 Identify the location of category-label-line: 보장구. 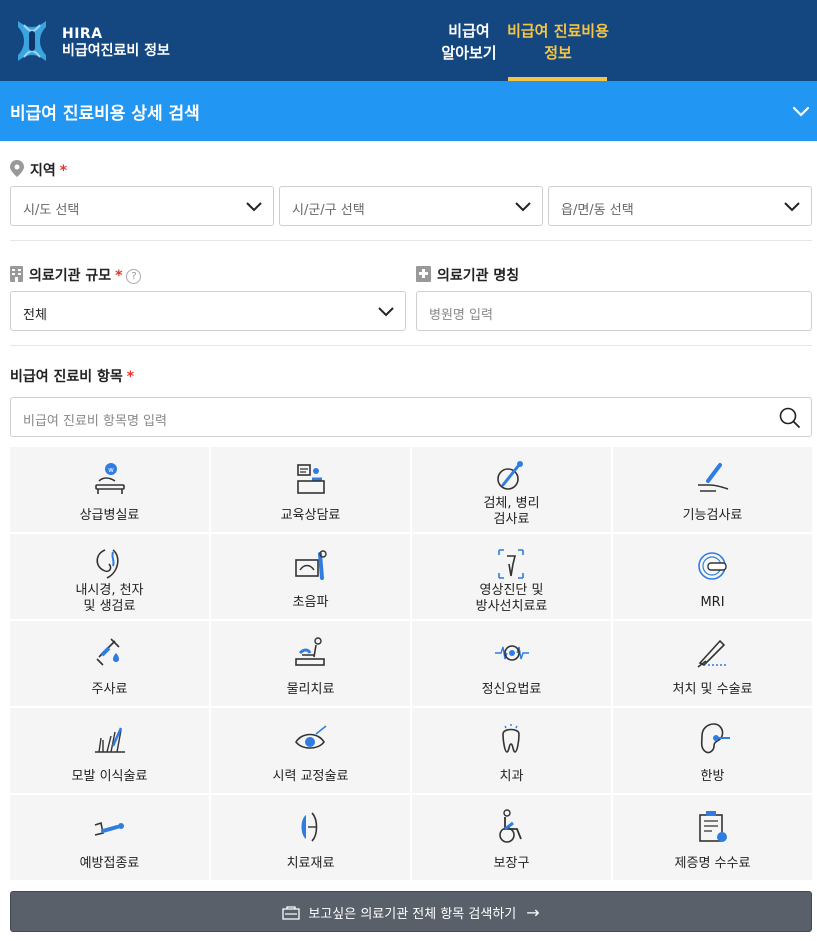
(511, 863).